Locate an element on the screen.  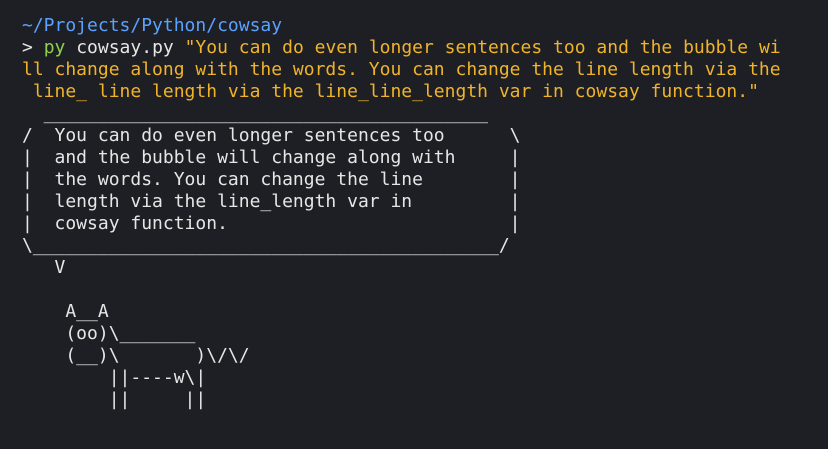
output-line: | cowsay function. | is located at coordinates (271, 223).